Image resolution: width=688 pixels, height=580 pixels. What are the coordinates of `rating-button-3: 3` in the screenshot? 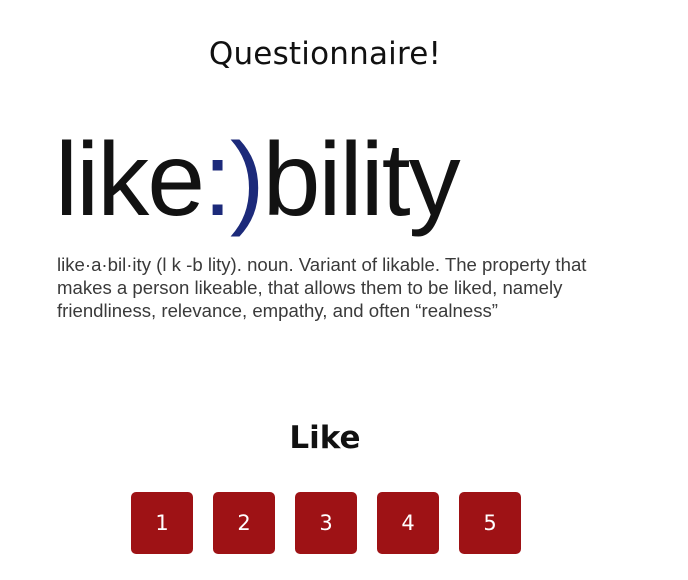 It's located at (326, 523).